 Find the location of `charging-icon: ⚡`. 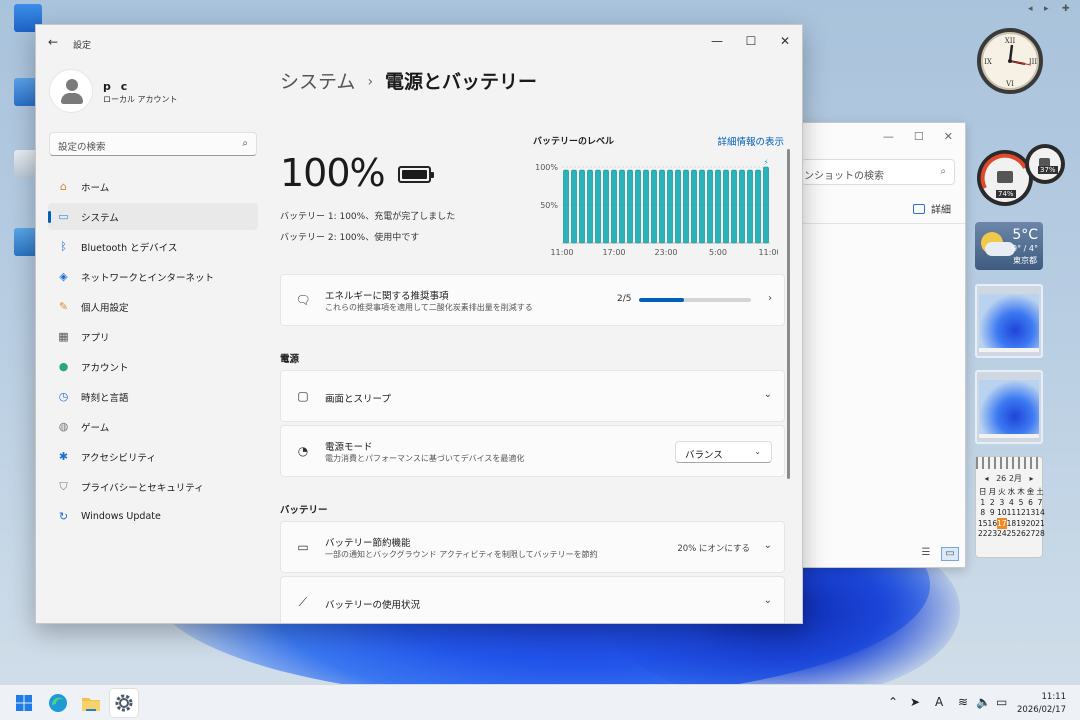

charging-icon: ⚡ is located at coordinates (766, 162).